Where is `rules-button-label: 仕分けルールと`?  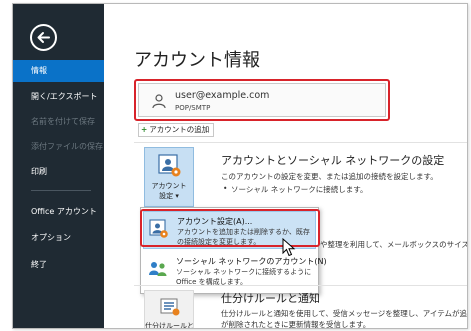
rules-button-label: 仕分けルールと is located at coordinates (169, 325).